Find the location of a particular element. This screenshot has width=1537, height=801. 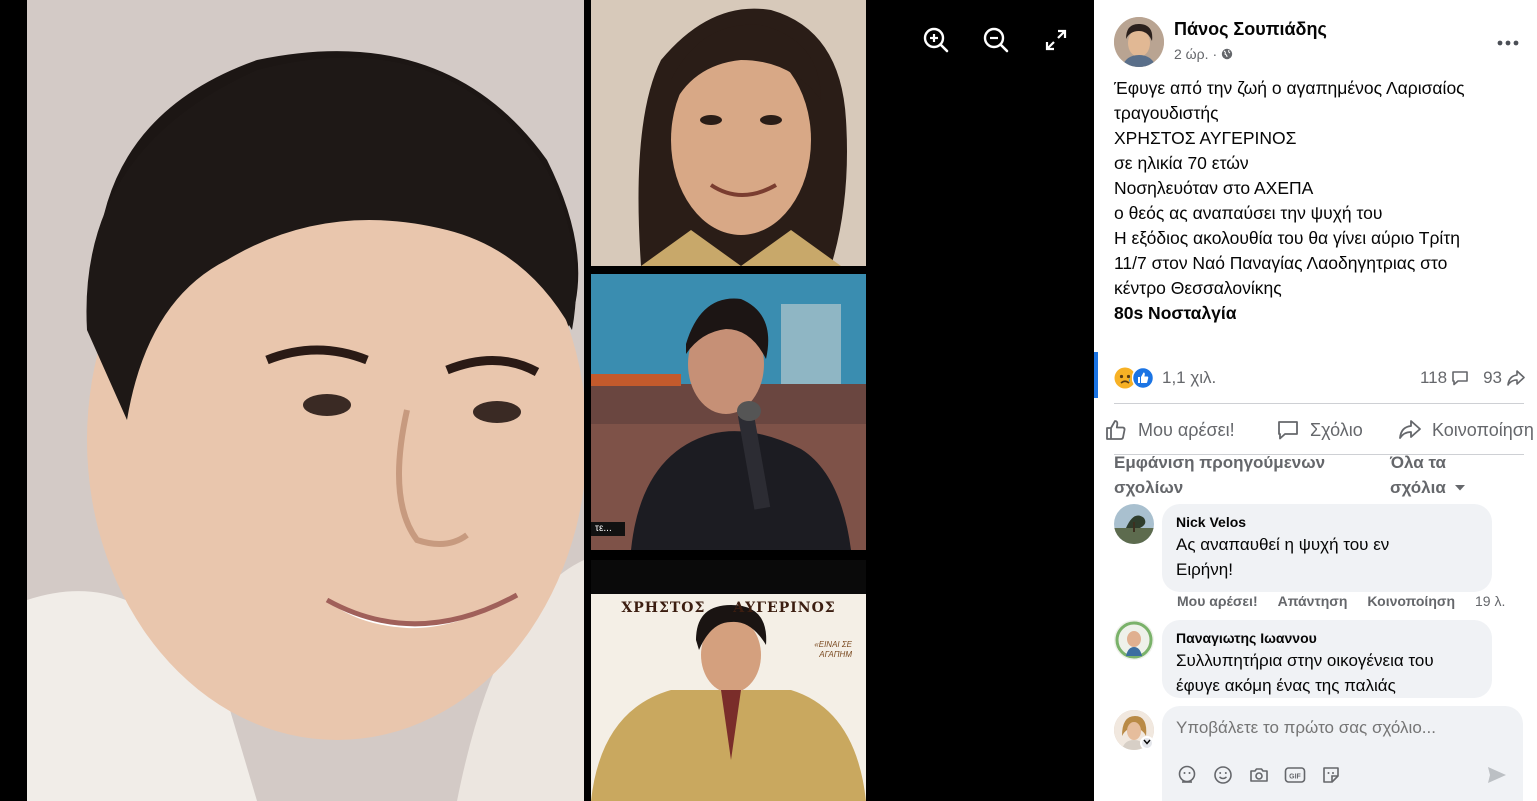

expand-icon is located at coordinates (1056, 40).